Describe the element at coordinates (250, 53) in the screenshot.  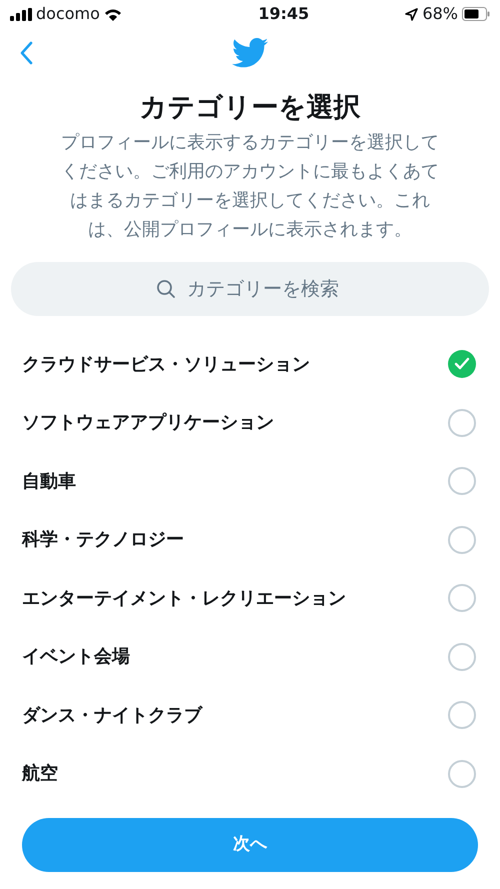
I see `bird-logo-icon` at that location.